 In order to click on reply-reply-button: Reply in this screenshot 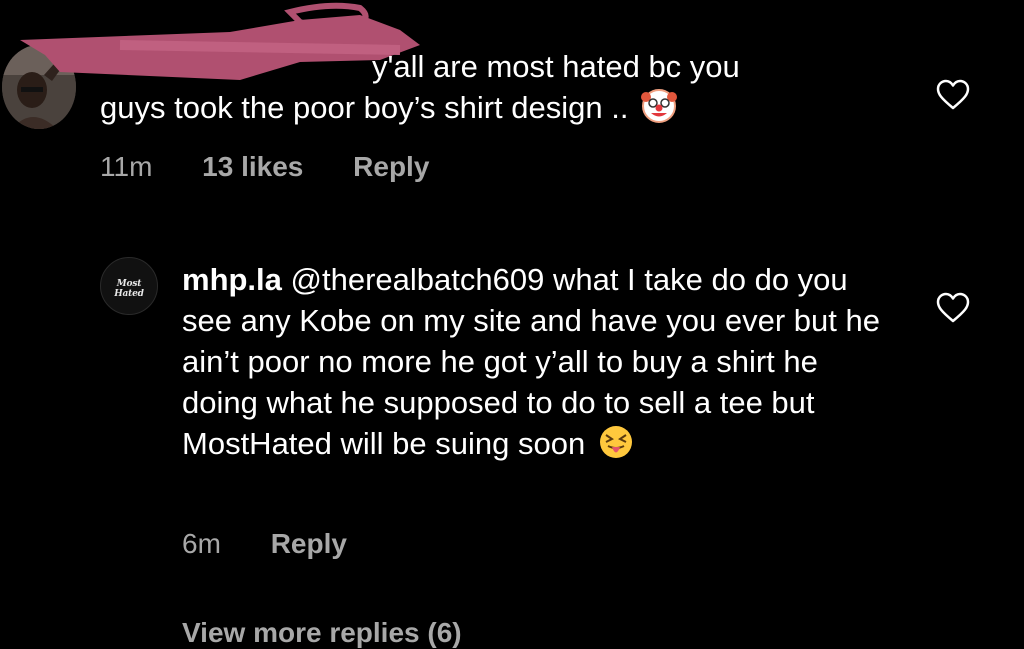, I will do `click(309, 544)`.